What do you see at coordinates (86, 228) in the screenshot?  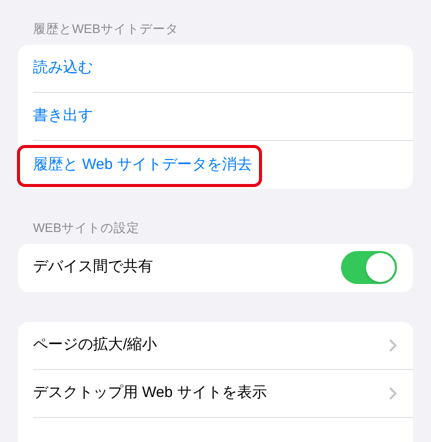 I see `section-header: WEBサイトの設定` at bounding box center [86, 228].